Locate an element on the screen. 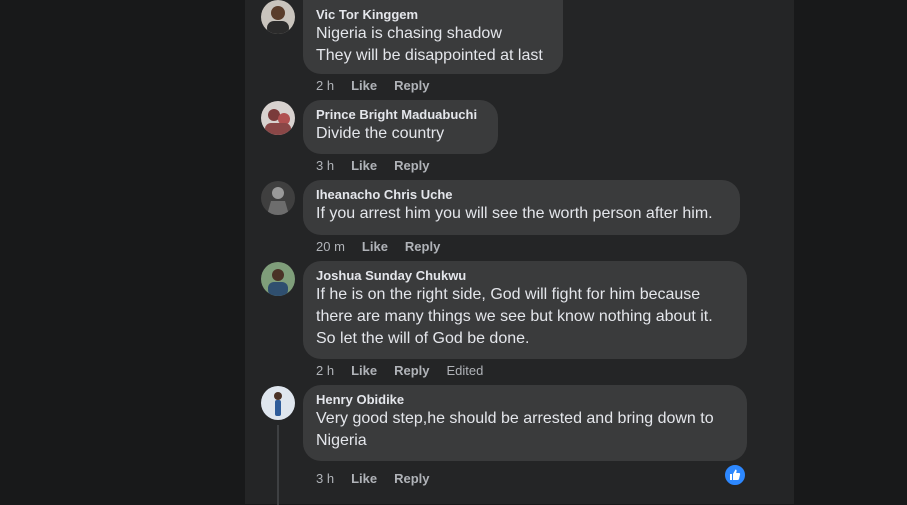 The image size is (907, 505). comment-time: 20 m is located at coordinates (330, 247).